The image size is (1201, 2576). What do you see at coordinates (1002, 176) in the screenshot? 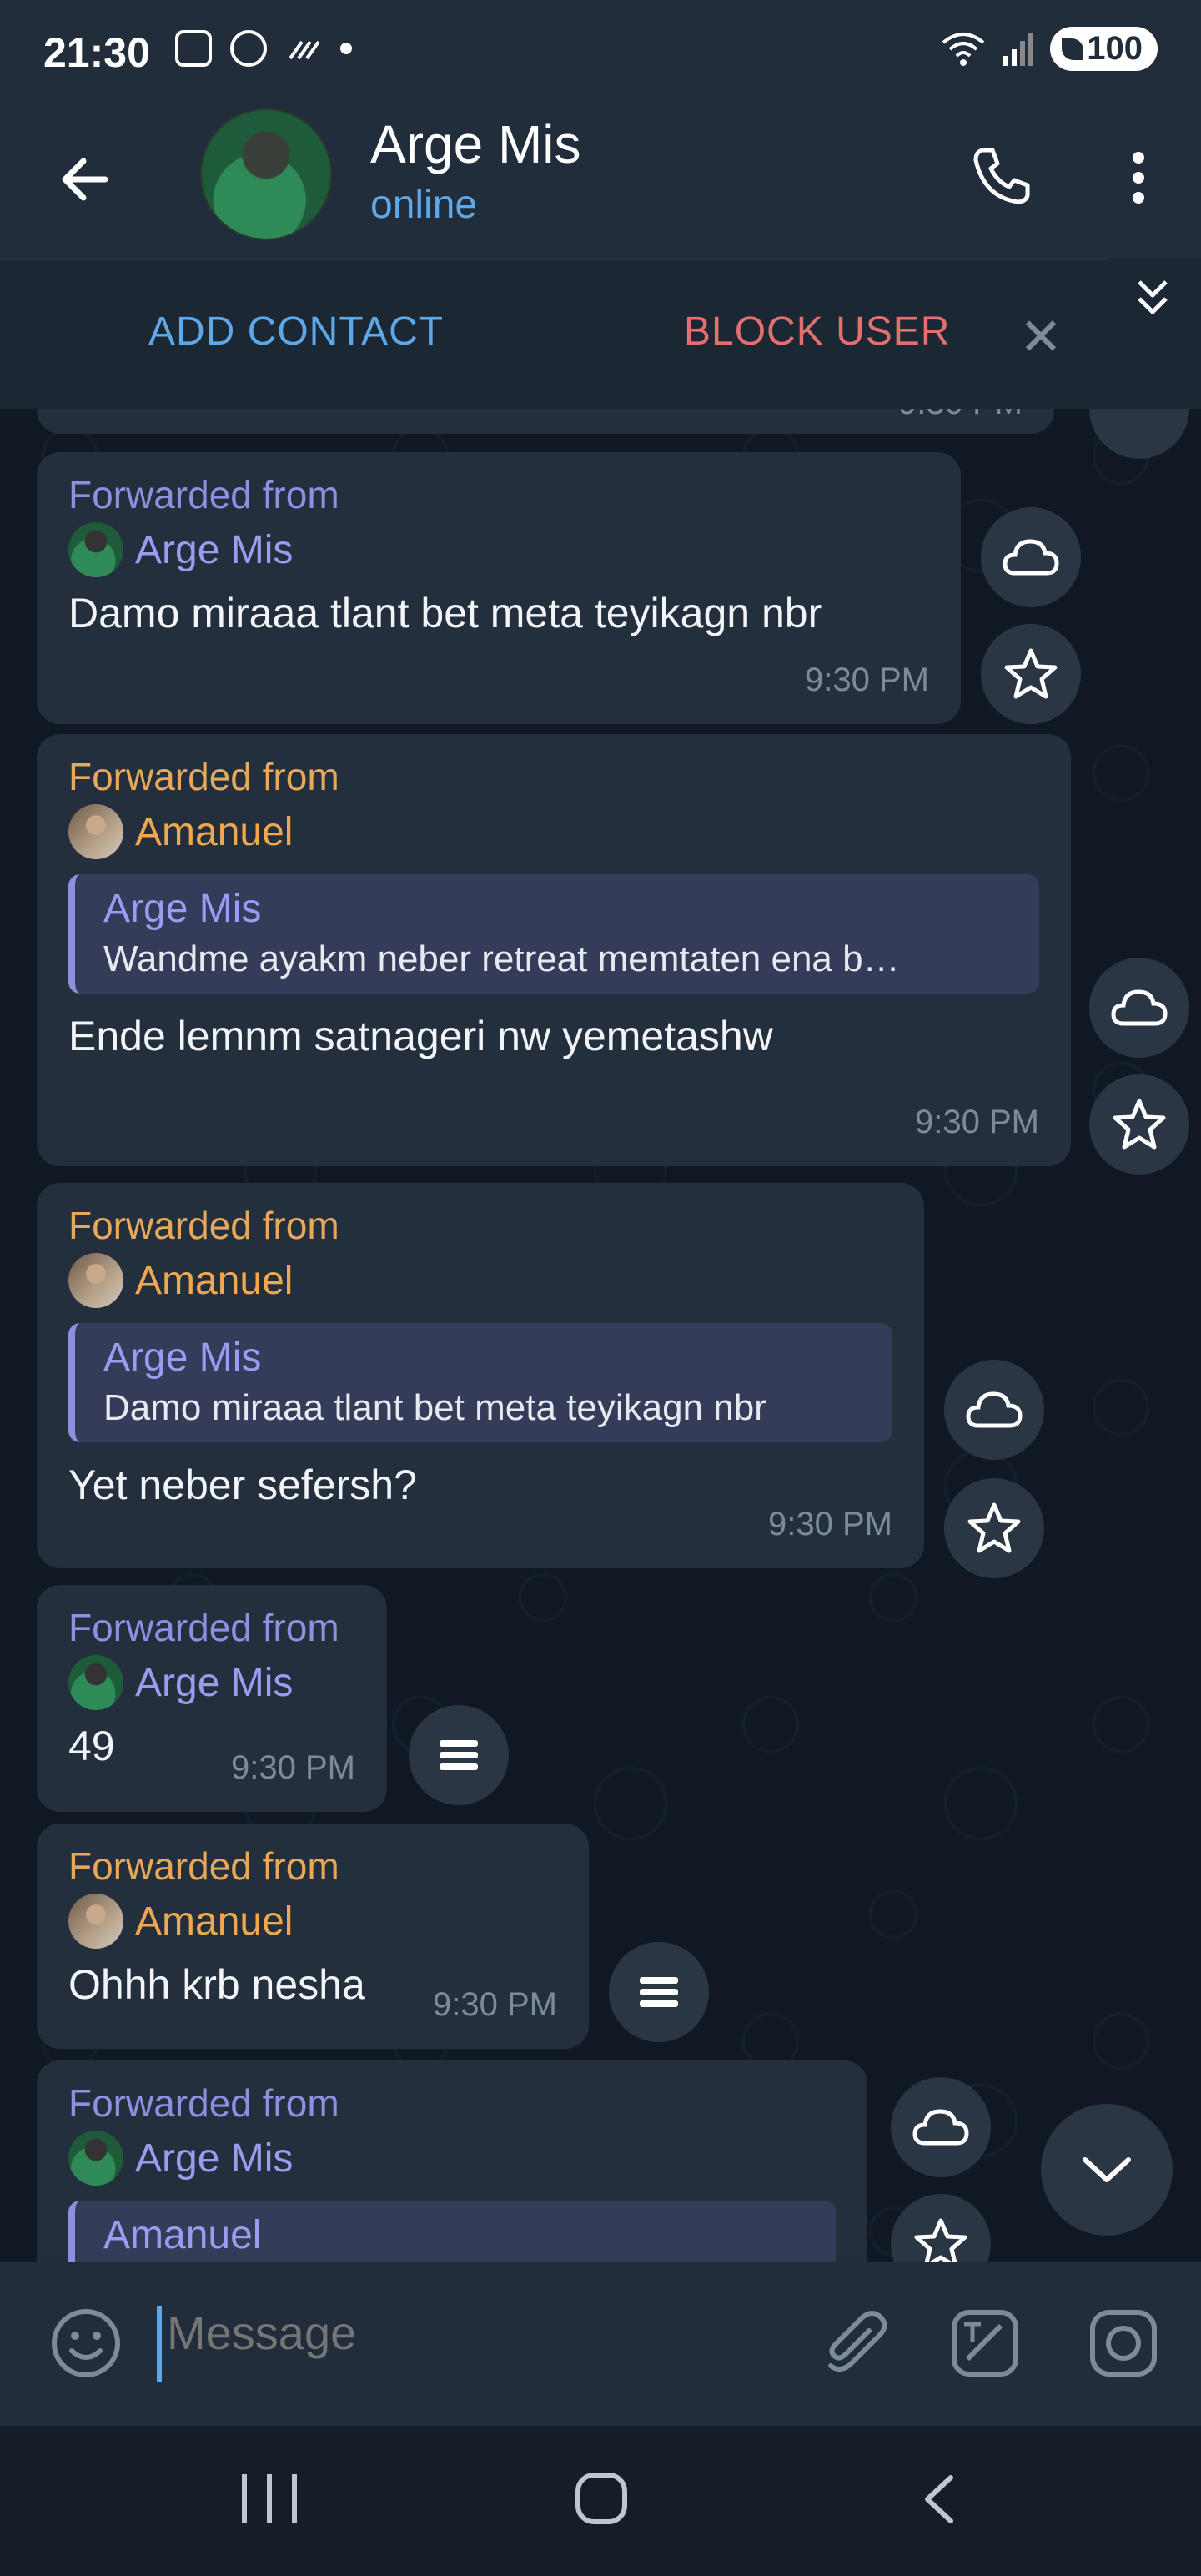
I see `phone-icon` at bounding box center [1002, 176].